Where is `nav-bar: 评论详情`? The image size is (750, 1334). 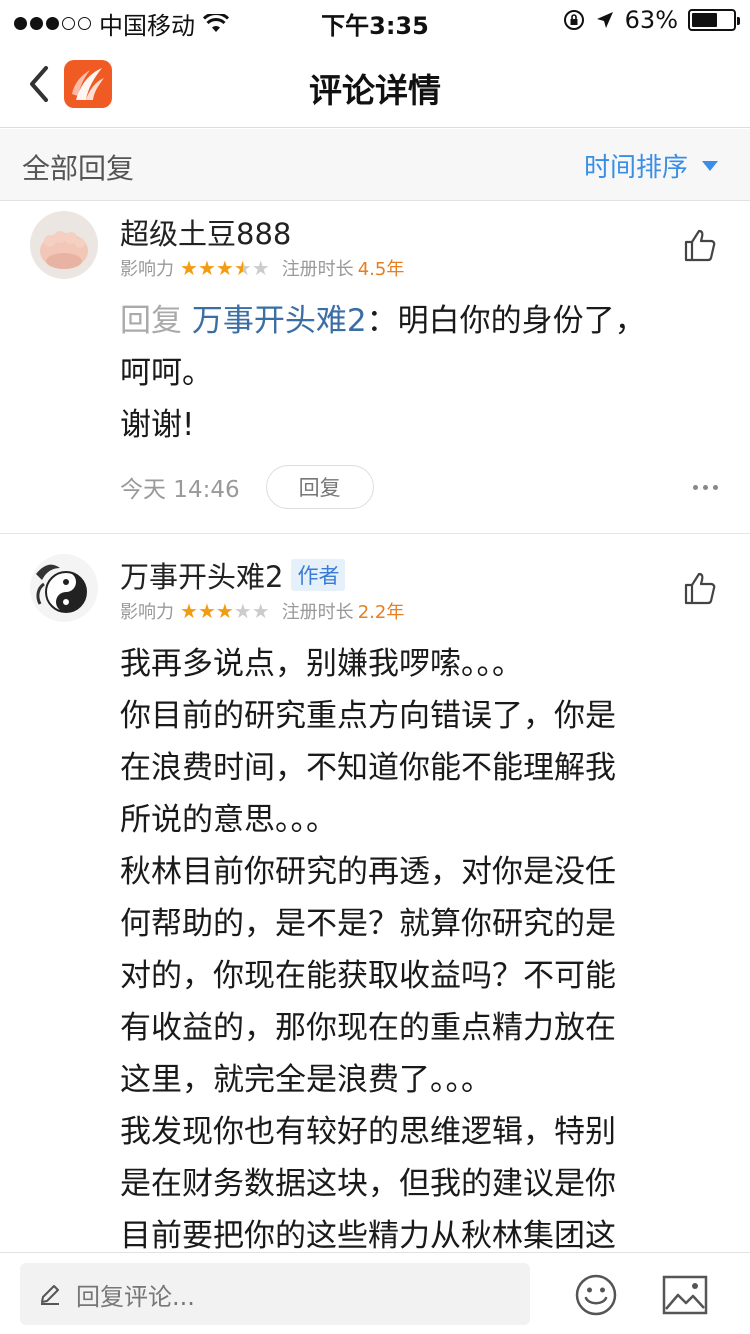 nav-bar: 评论详情 is located at coordinates (375, 84).